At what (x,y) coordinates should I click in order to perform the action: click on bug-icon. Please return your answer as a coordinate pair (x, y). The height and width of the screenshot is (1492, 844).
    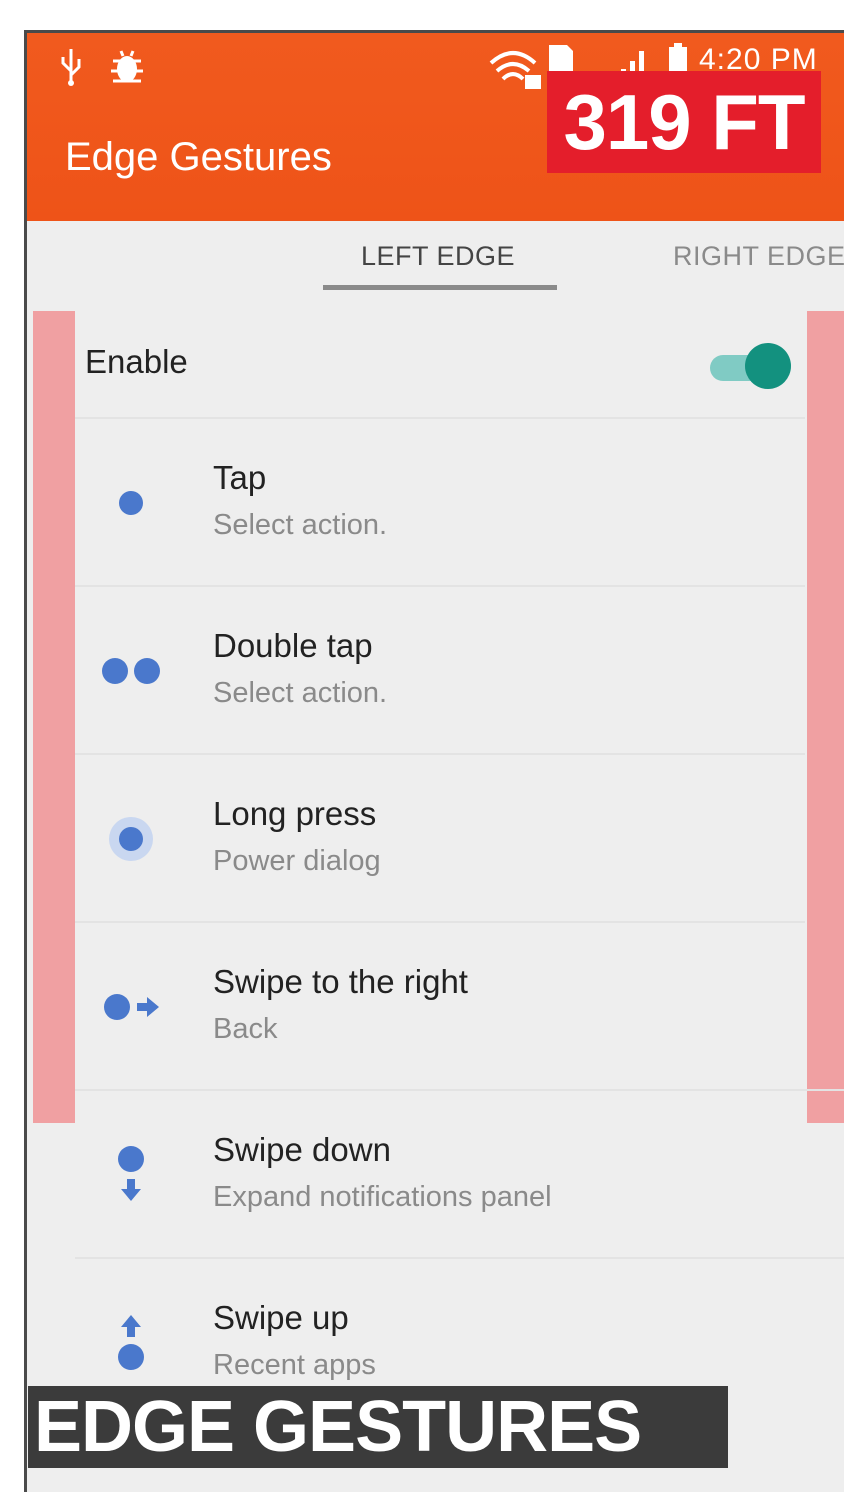
    Looking at the image, I should click on (127, 66).